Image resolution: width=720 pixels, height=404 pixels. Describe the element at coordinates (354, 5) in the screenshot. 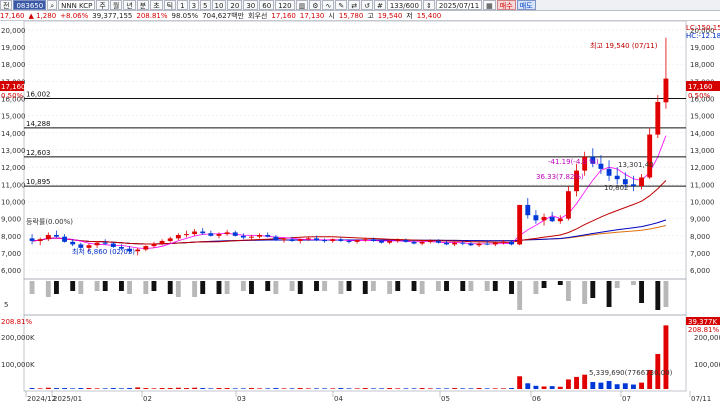

I see `compare-icon: ⇄` at that location.